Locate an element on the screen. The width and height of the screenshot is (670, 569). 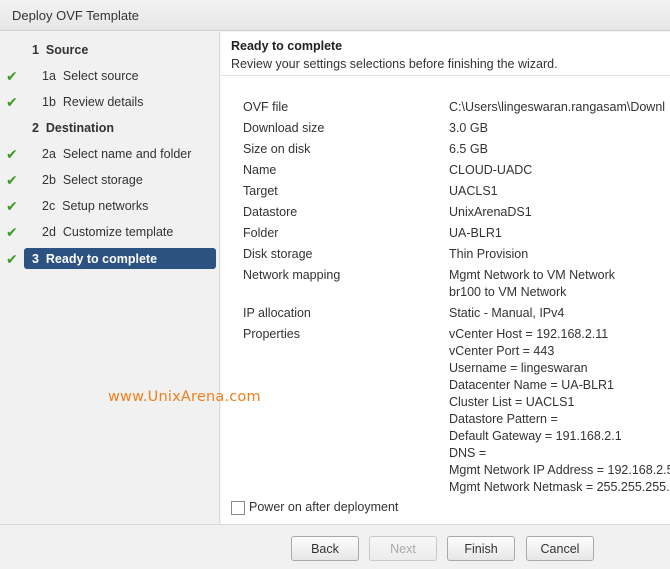
cancel-button: Cancel is located at coordinates (560, 548).